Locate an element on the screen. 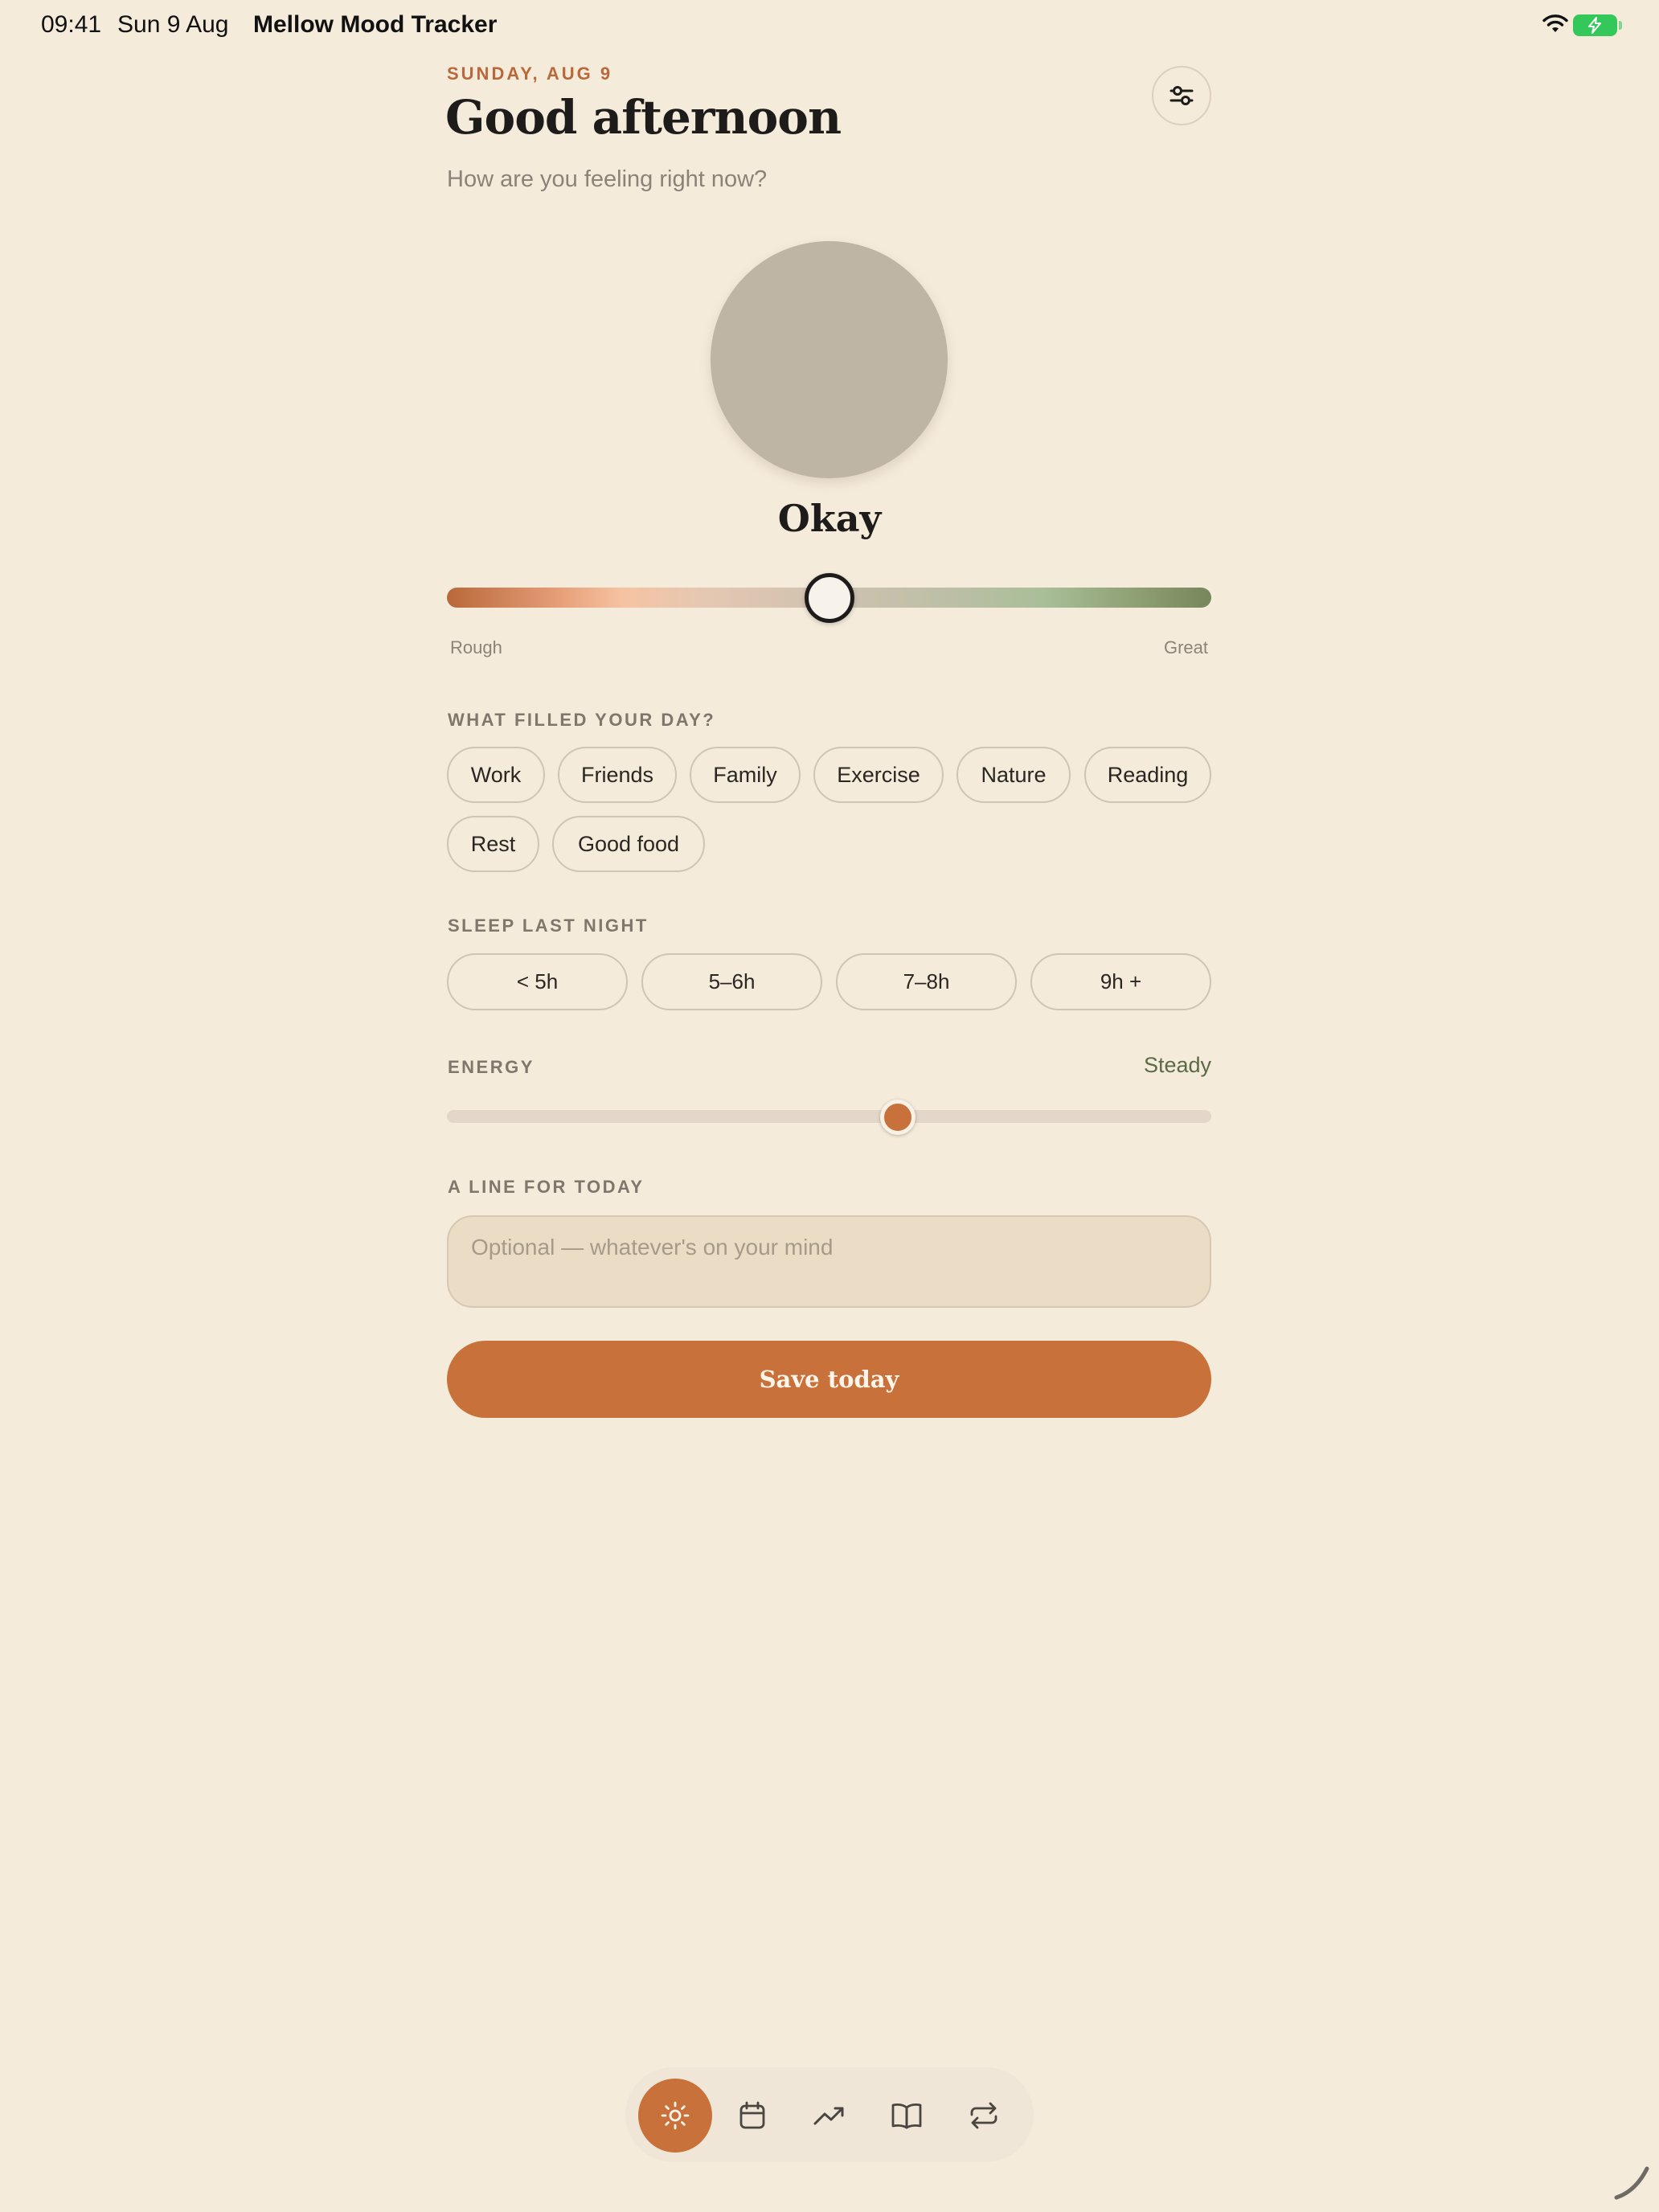  activities-section-label: WHAT FILLED YOUR DAY? is located at coordinates (582, 720).